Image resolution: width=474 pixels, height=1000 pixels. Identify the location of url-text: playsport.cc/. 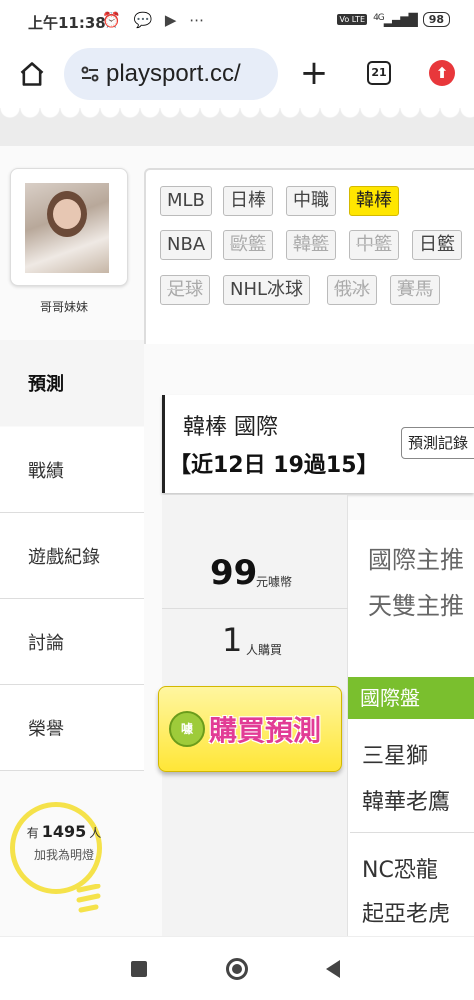
(173, 74).